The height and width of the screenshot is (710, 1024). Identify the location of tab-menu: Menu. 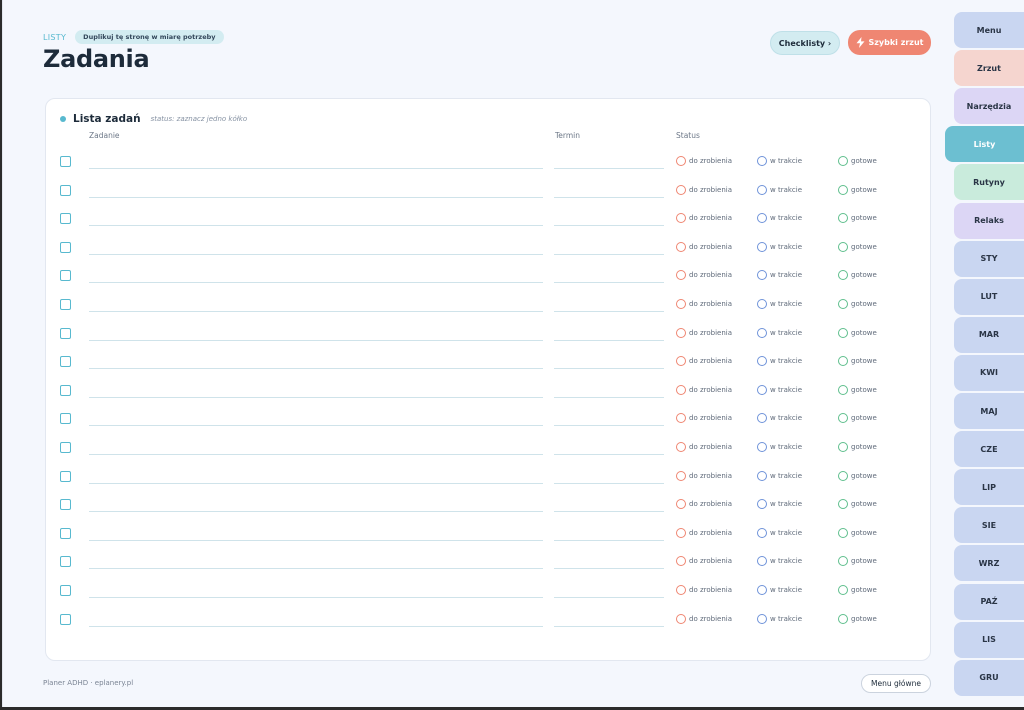
(989, 30).